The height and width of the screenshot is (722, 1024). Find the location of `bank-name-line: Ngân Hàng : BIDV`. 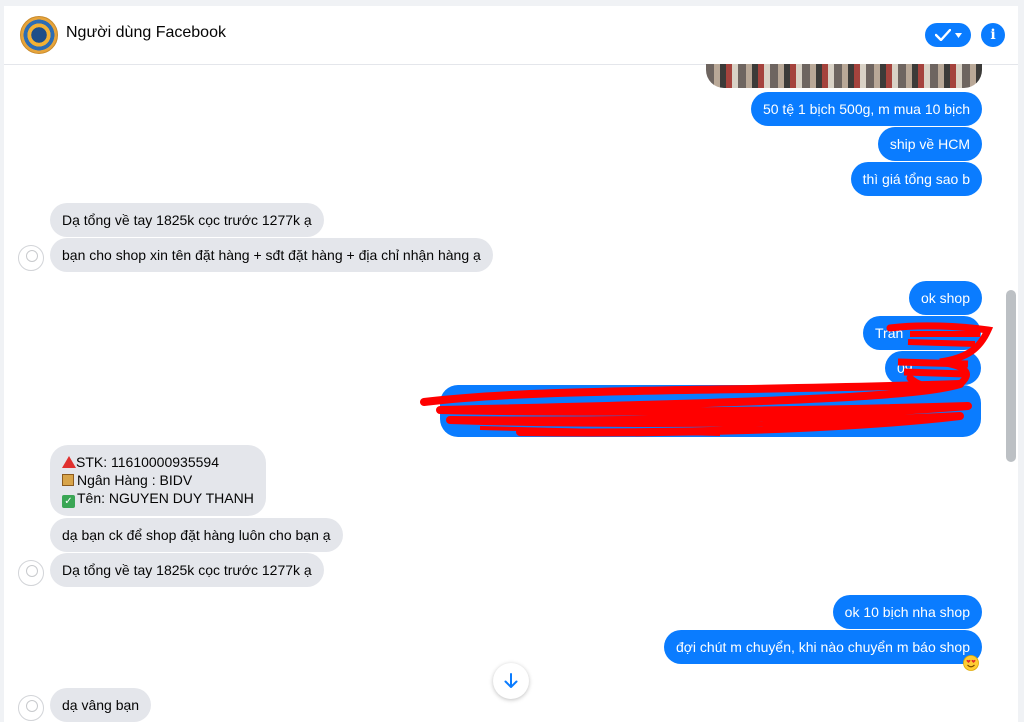

bank-name-line: Ngân Hàng : BIDV is located at coordinates (158, 480).